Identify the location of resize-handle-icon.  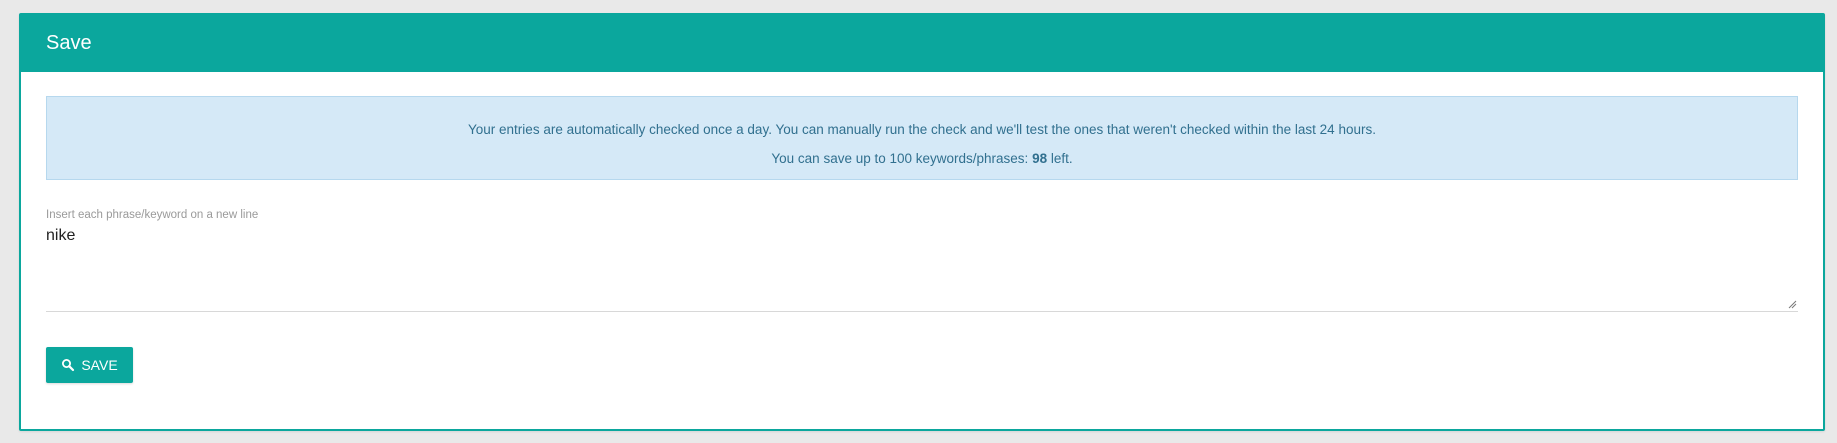
(1792, 304).